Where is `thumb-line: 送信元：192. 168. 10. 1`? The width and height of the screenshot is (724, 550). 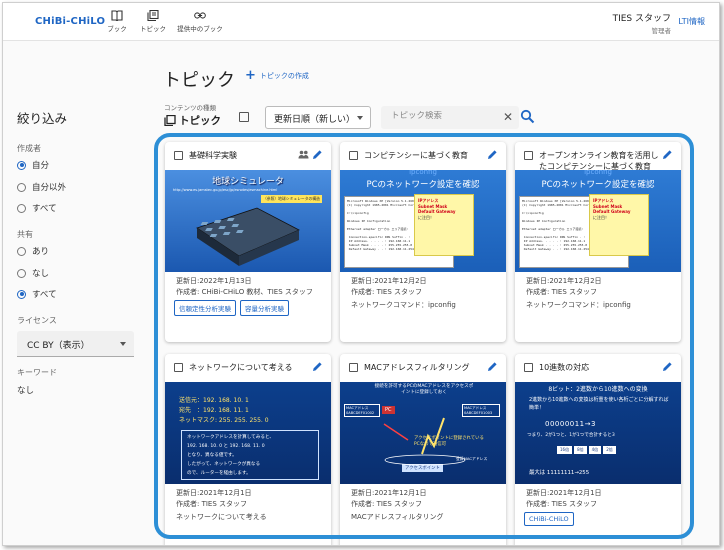
thumb-line: 送信元：192. 168. 10. 1 is located at coordinates (214, 400).